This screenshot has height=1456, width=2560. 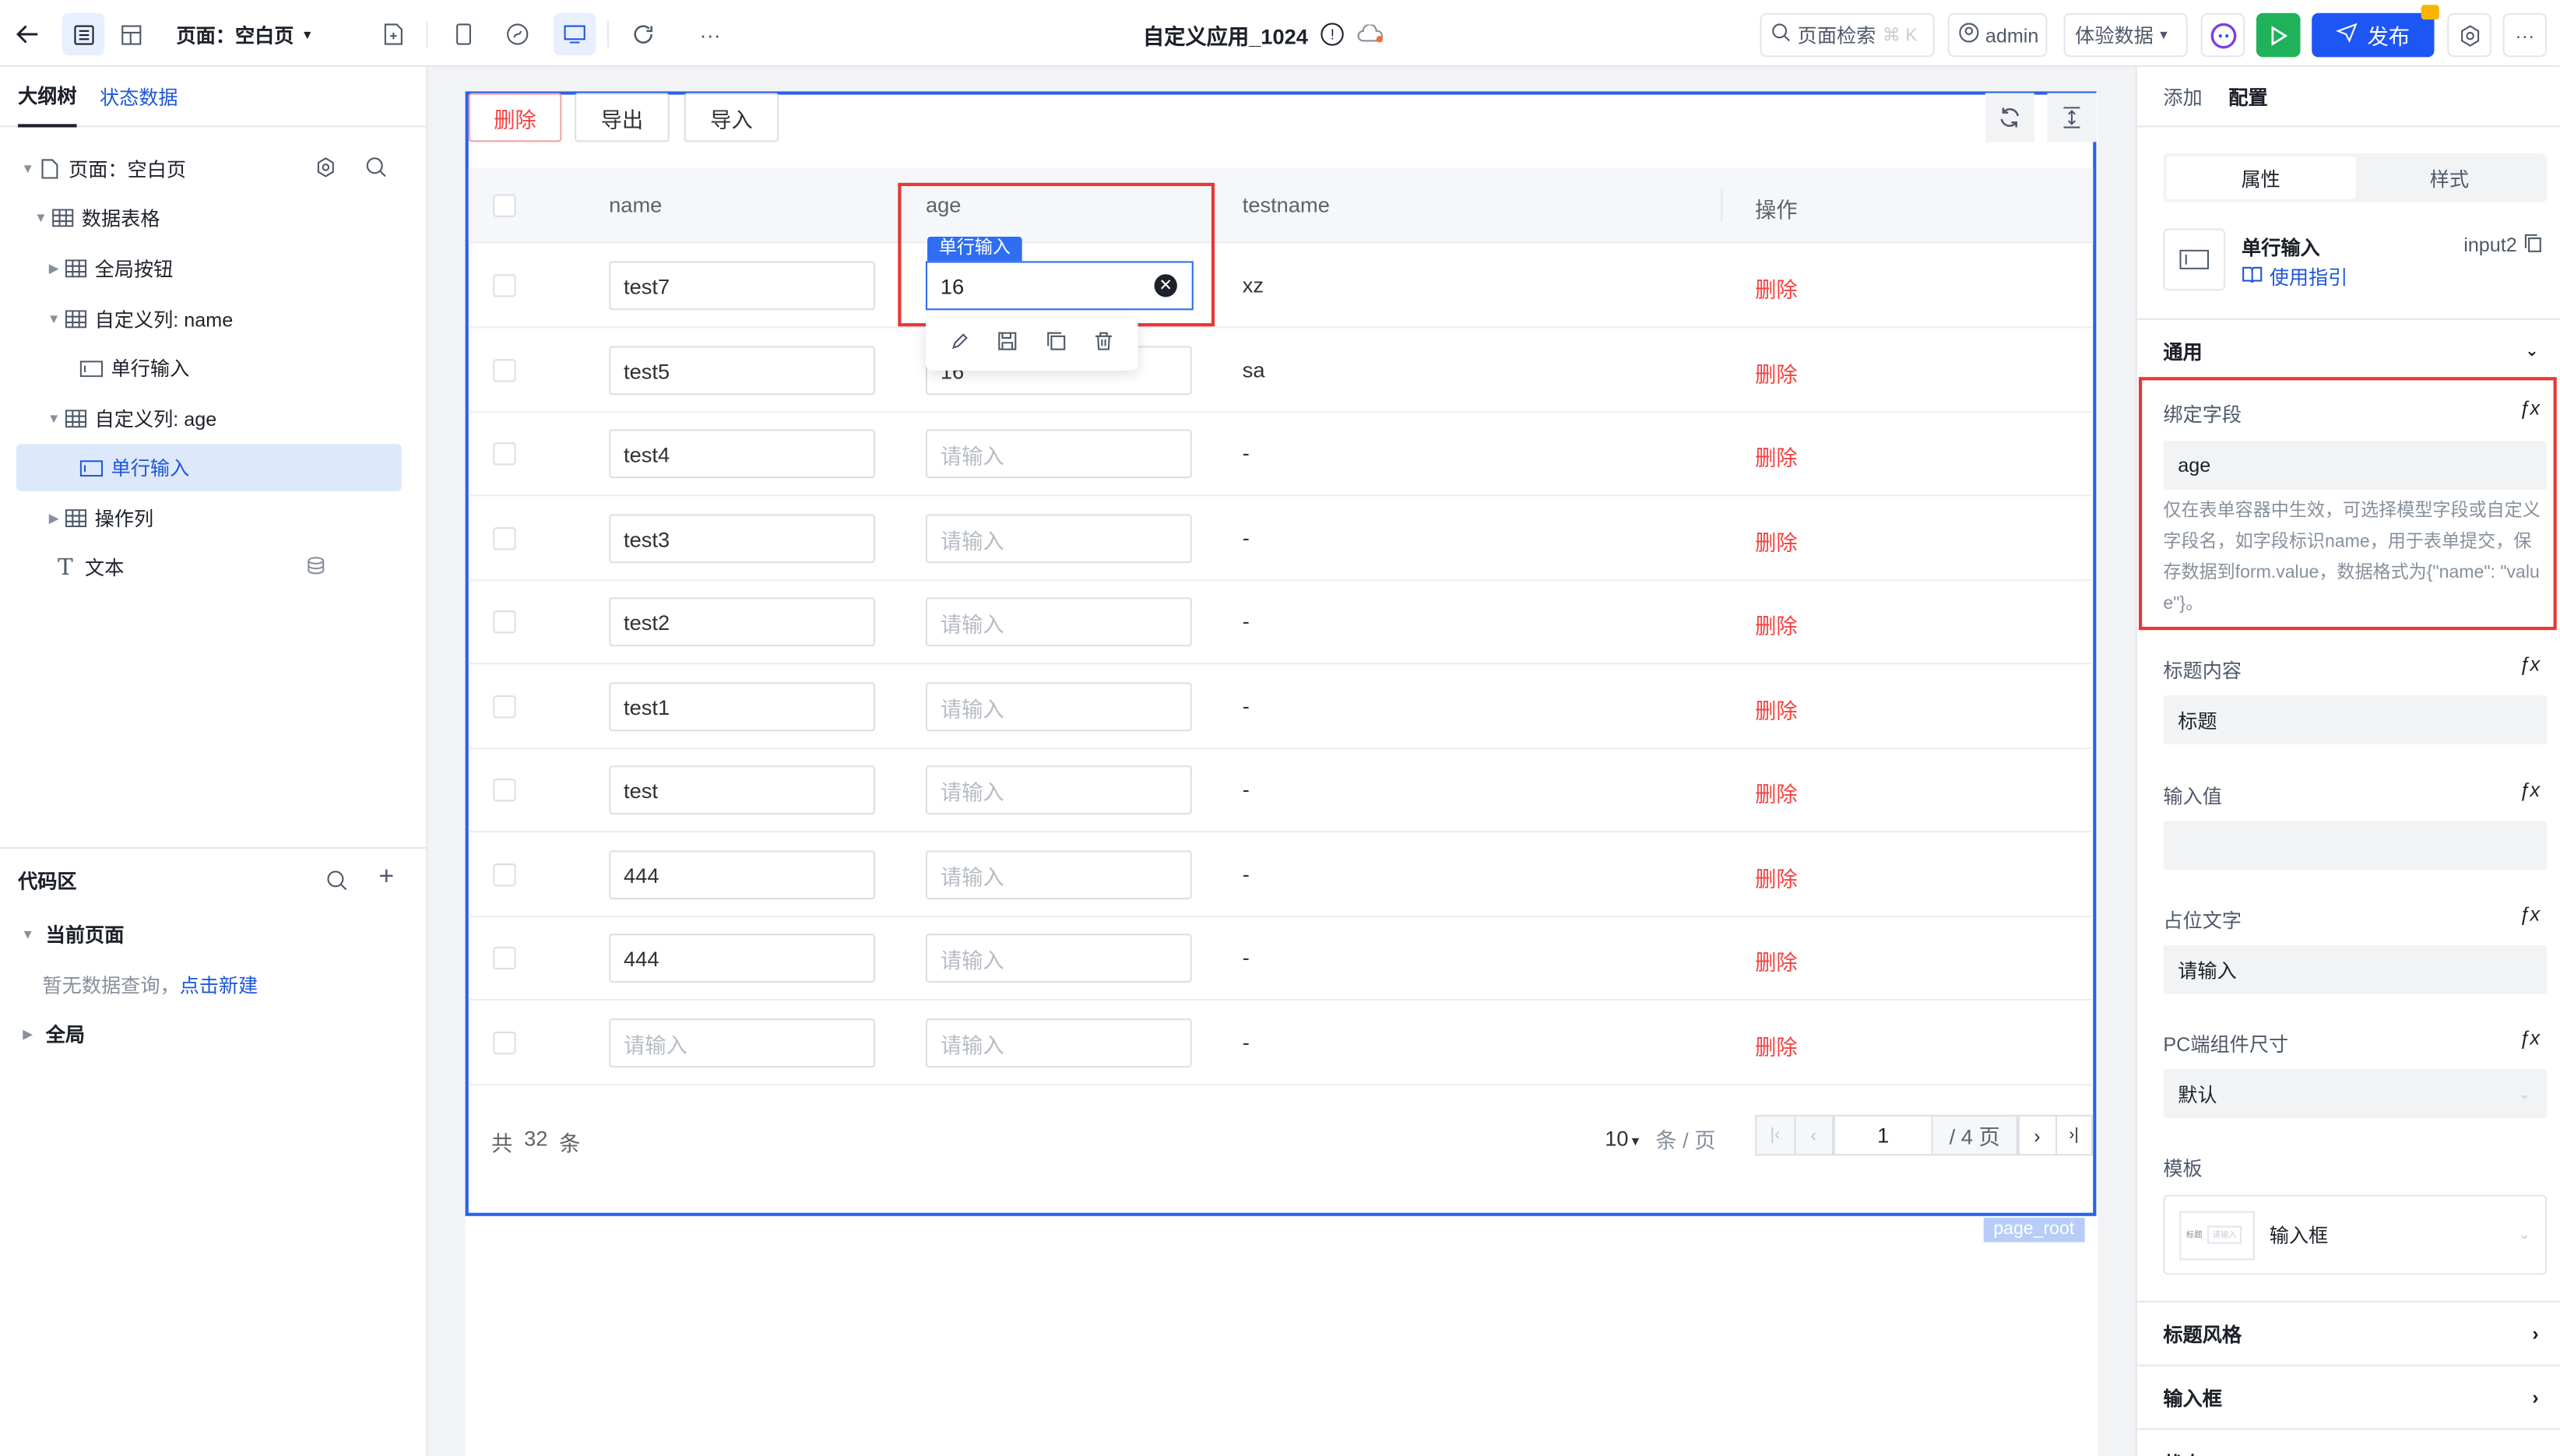 I want to click on desktop-view-icon, so click(x=574, y=34).